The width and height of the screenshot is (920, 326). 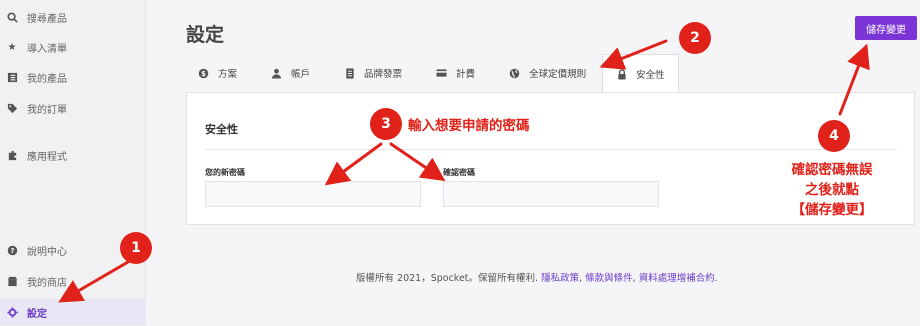 What do you see at coordinates (73, 155) in the screenshot?
I see `sidebar-item-apps: 應用程式` at bounding box center [73, 155].